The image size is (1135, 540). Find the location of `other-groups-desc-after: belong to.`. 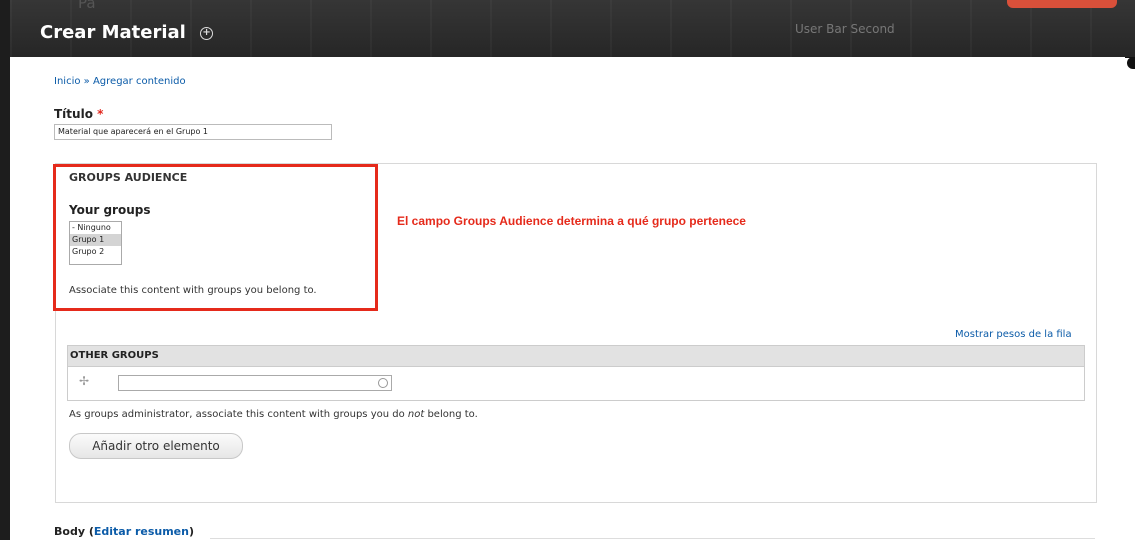

other-groups-desc-after: belong to. is located at coordinates (451, 414).